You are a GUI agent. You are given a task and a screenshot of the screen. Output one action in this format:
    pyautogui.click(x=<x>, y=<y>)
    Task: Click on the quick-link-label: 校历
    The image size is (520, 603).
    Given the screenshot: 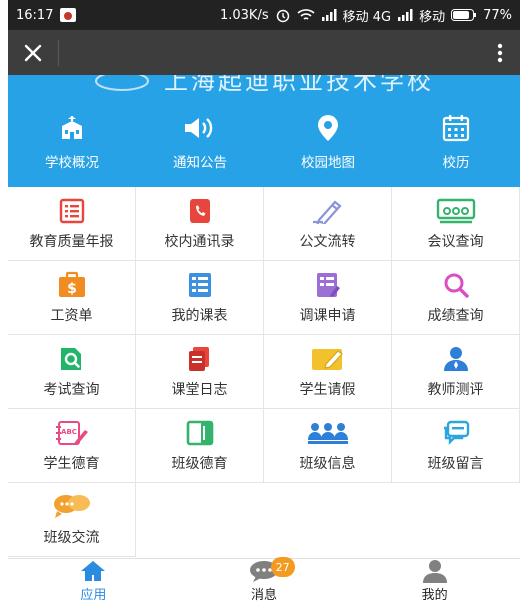 What is the action you would take?
    pyautogui.click(x=456, y=163)
    